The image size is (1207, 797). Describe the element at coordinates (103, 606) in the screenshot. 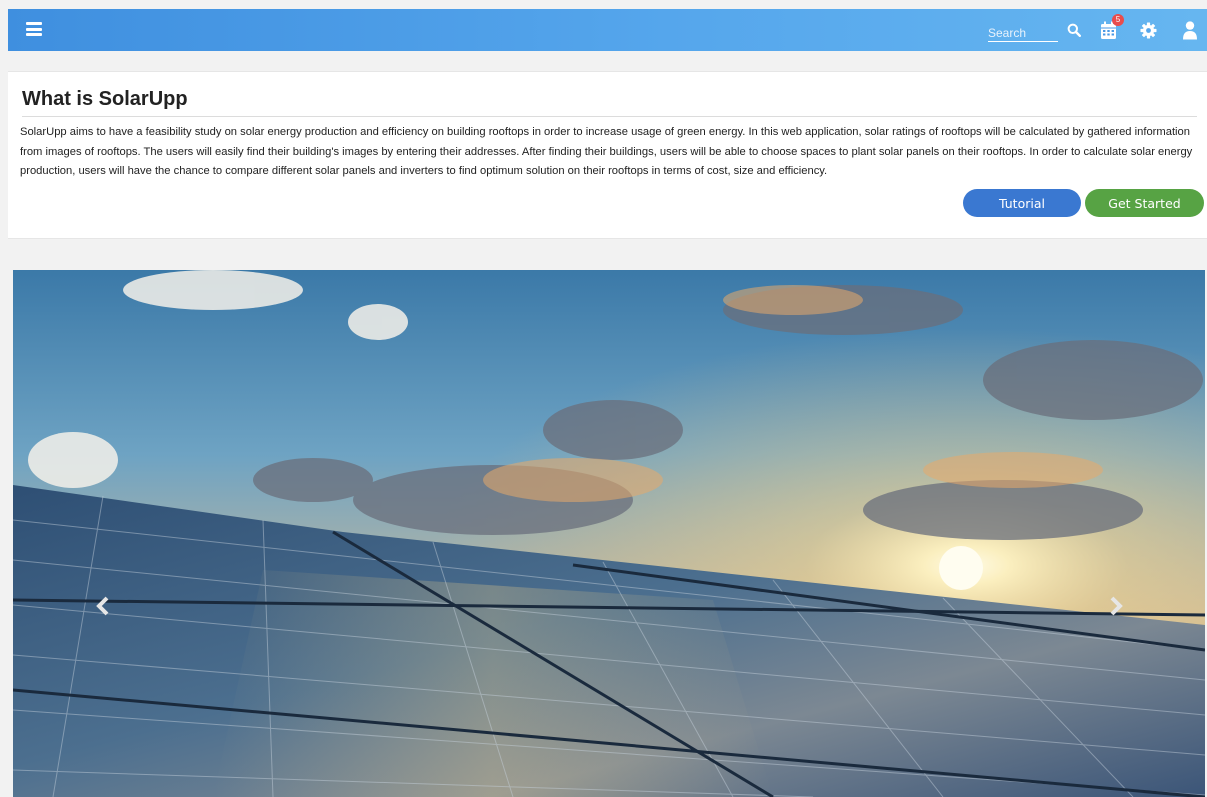

I see `chevron-left-icon` at that location.